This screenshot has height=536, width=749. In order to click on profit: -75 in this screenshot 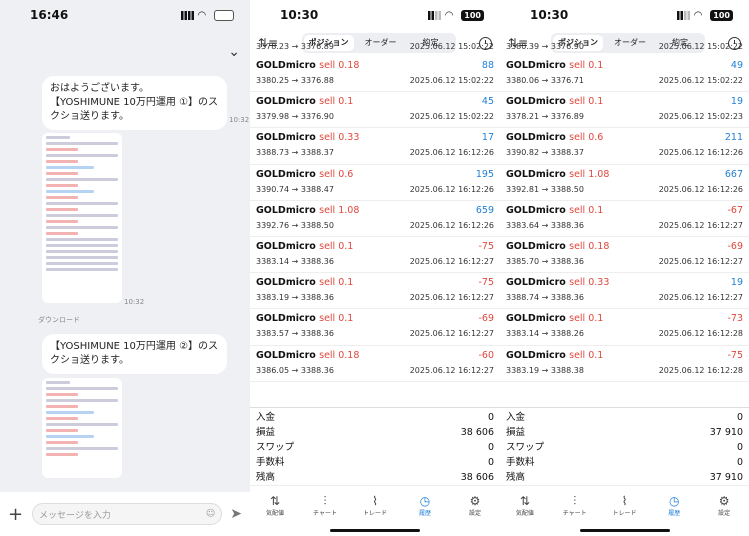, I will do `click(486, 283)`.